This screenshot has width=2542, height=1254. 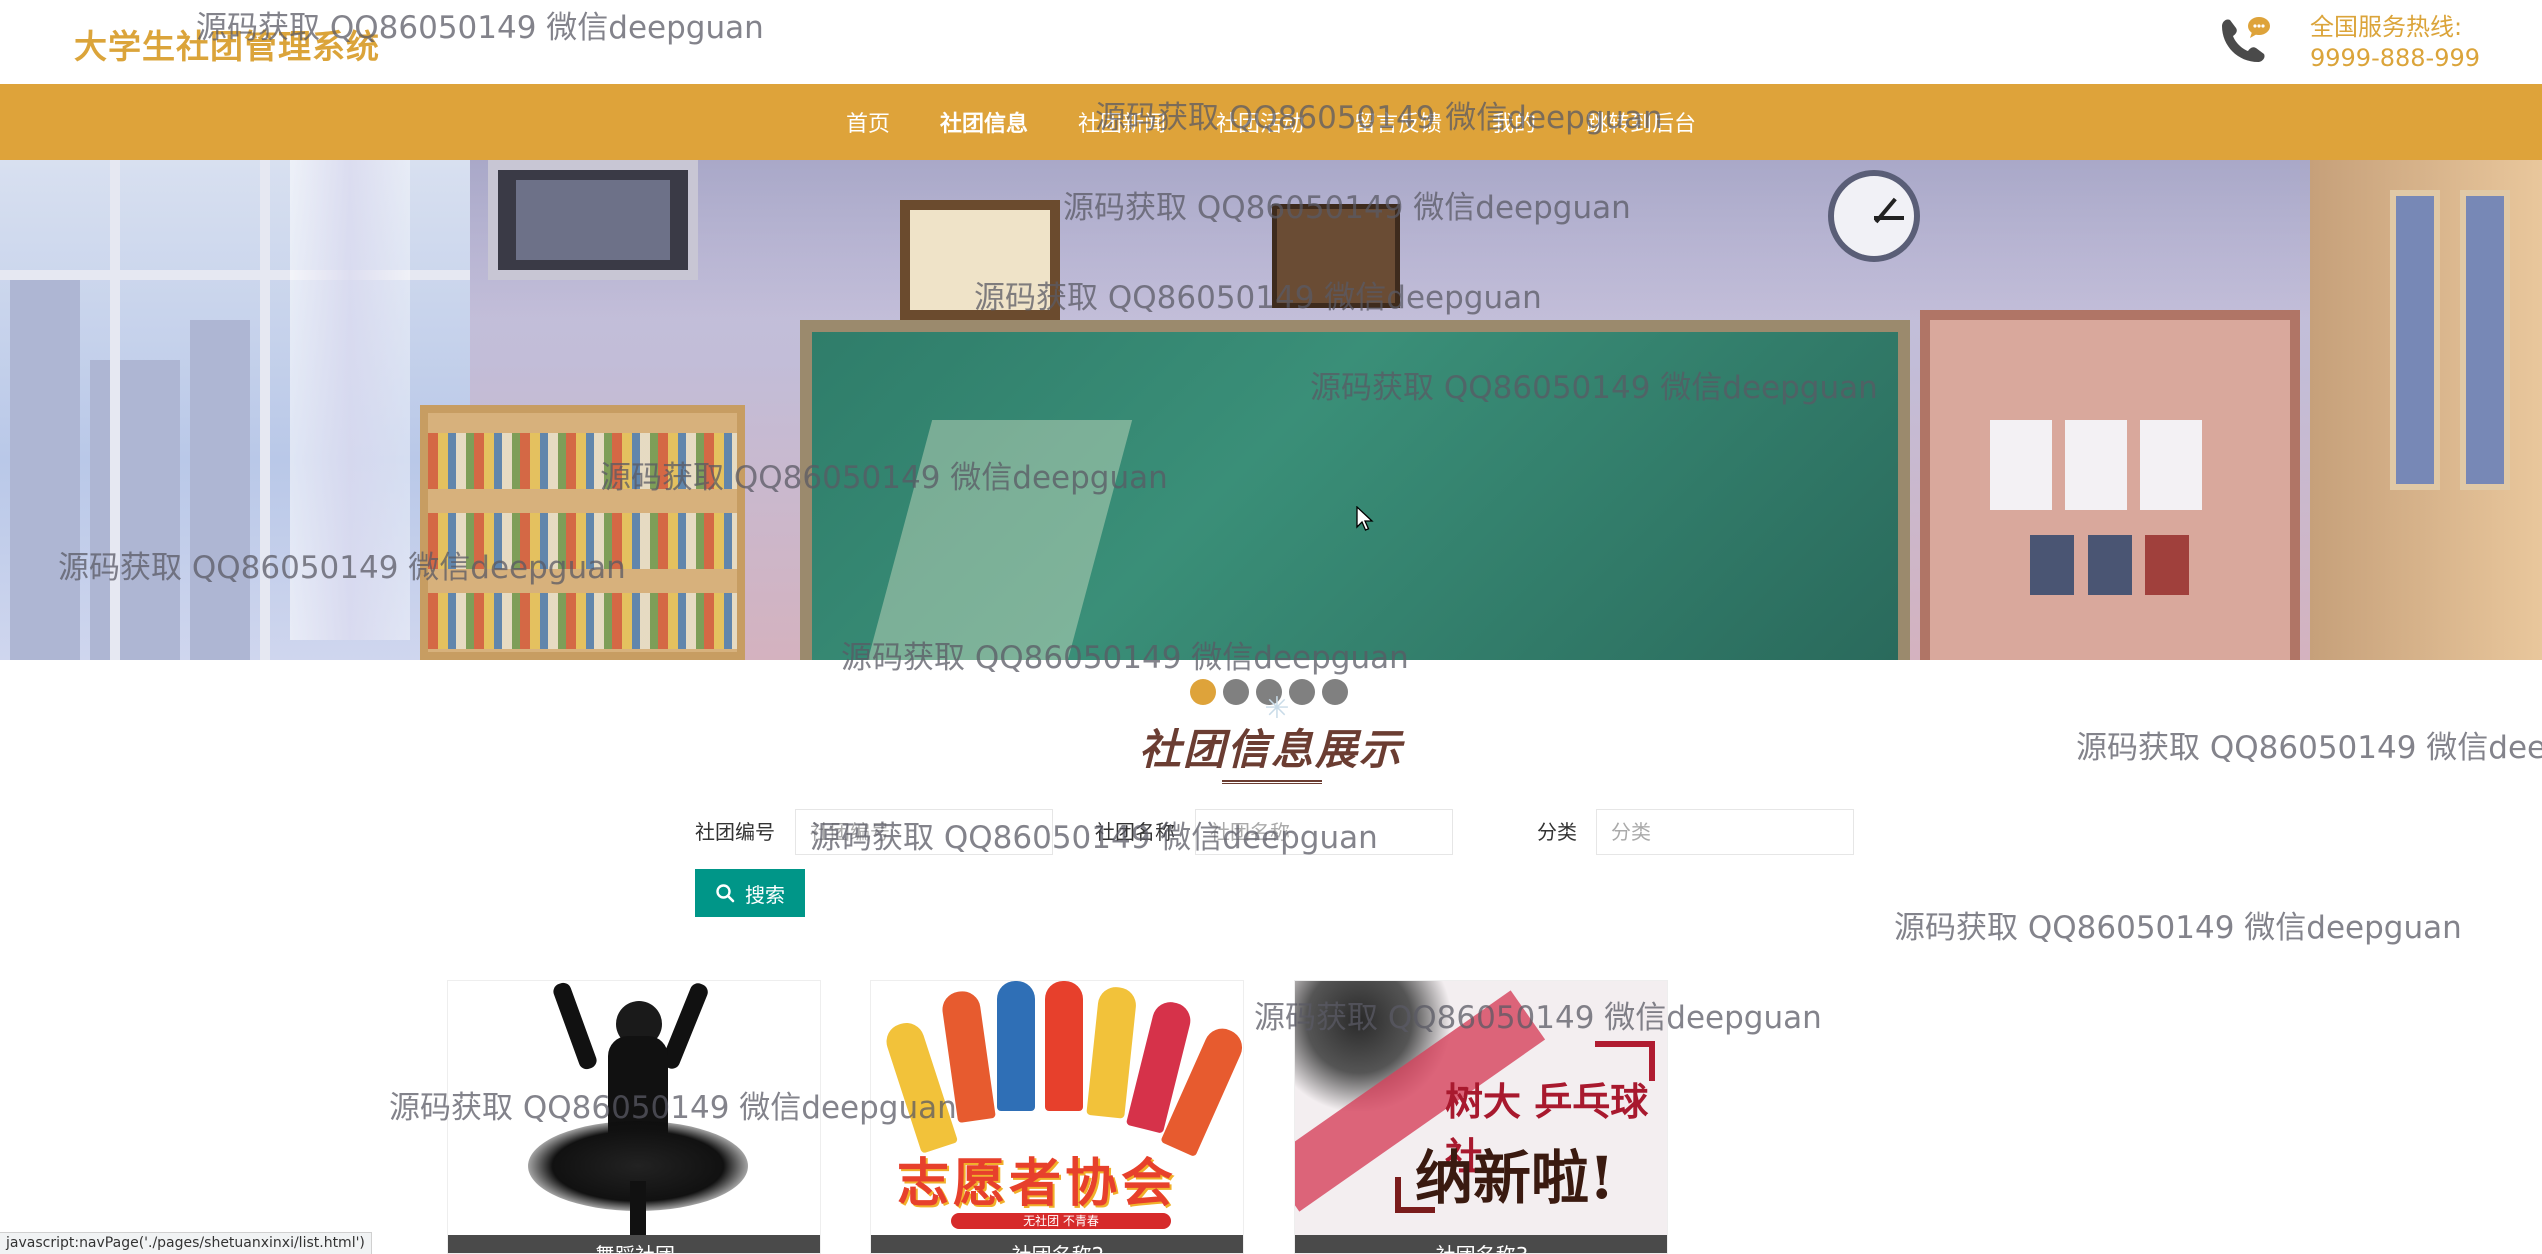 What do you see at coordinates (1365, 518) in the screenshot?
I see `mouse-cursor-icon` at bounding box center [1365, 518].